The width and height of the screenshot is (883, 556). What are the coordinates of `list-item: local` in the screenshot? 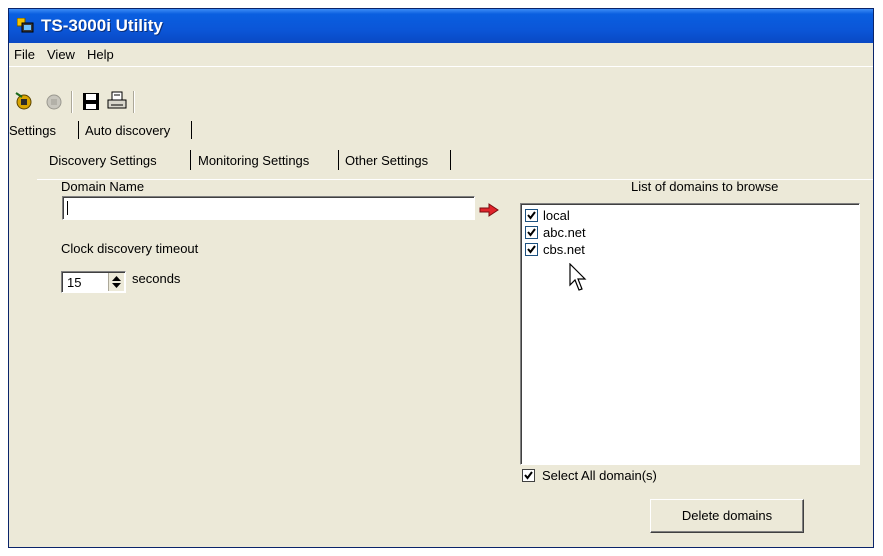 It's located at (585, 216).